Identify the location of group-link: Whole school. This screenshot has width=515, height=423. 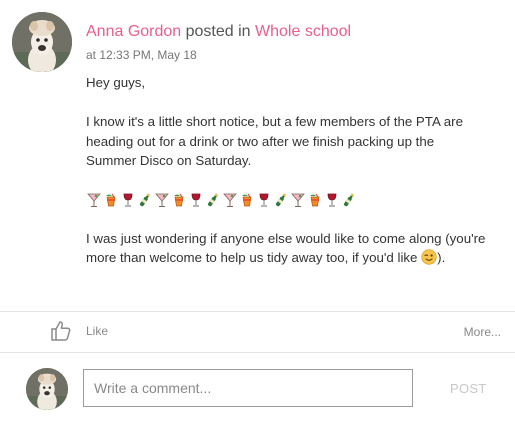
(303, 31).